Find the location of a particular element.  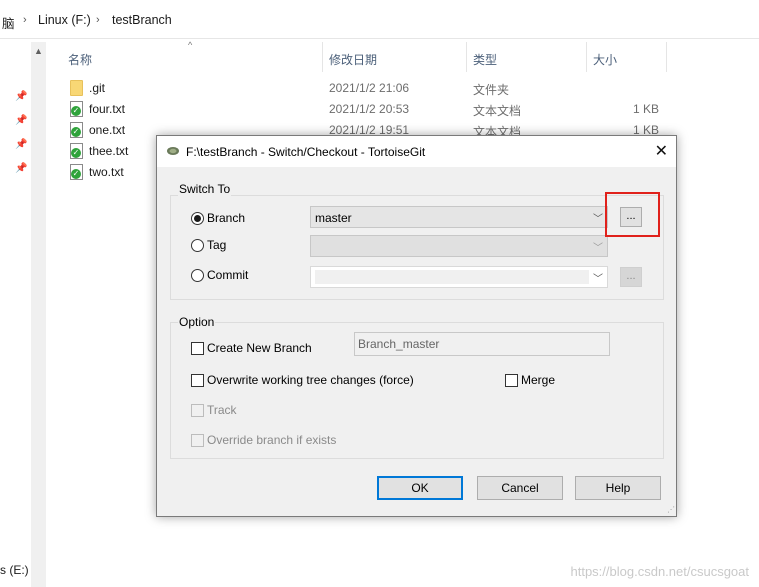

create-new-branch-label: Create New Branch is located at coordinates (259, 348).